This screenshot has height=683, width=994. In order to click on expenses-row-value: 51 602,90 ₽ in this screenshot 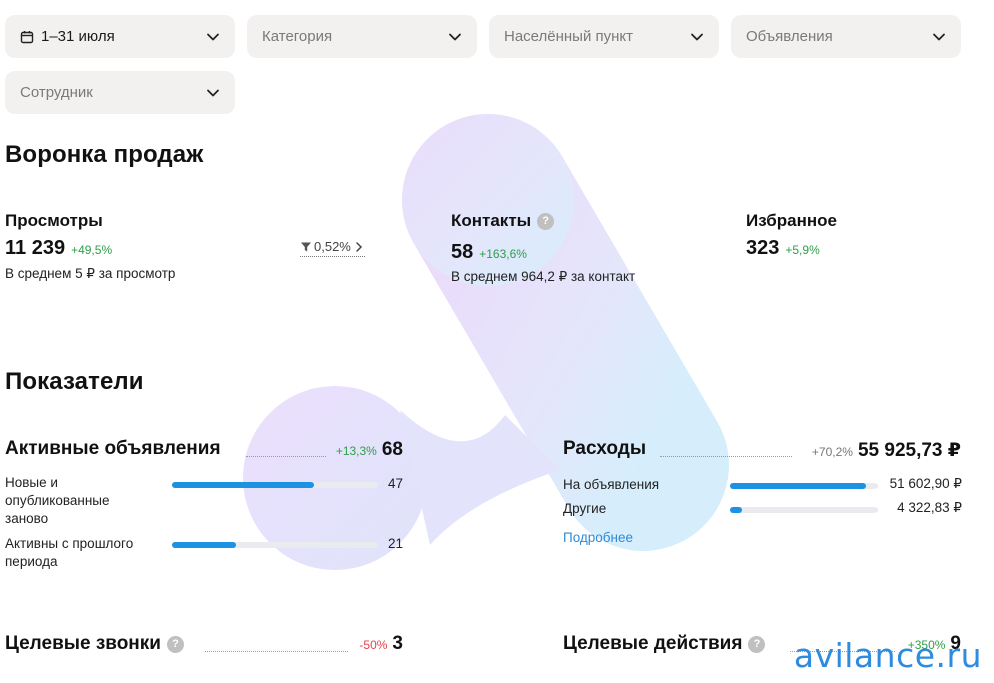, I will do `click(925, 483)`.